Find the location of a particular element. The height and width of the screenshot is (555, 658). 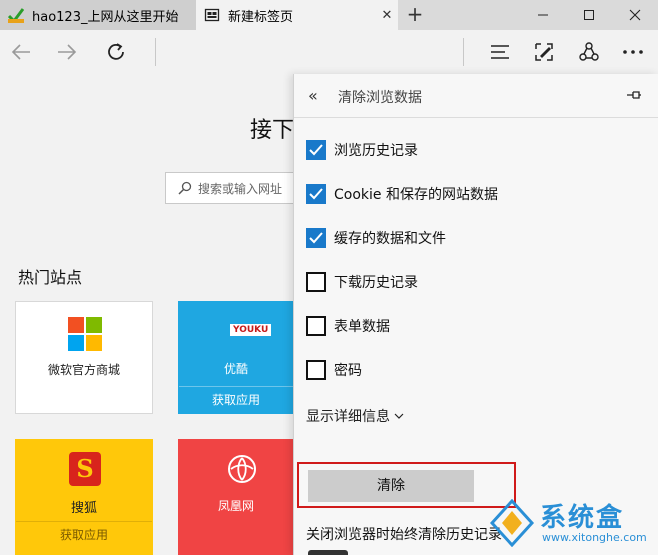

title-bar: hao123_上网从这里开始 新建标签页 ✕ + is located at coordinates (329, 15).